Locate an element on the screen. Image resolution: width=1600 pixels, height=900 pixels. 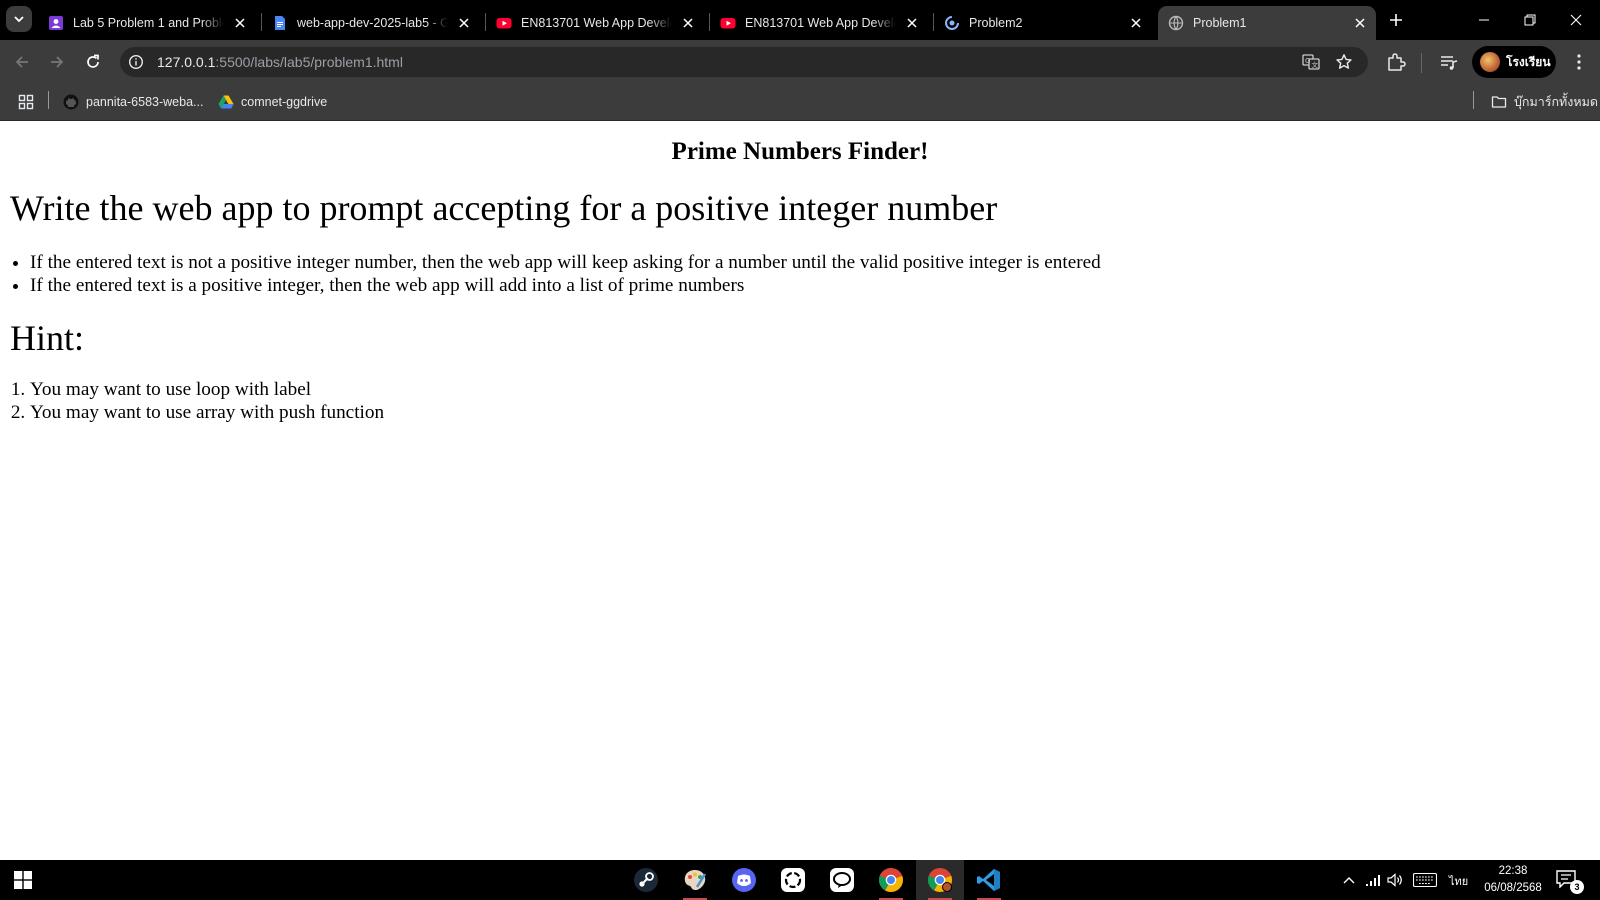
close-window-button is located at coordinates (1576, 20).